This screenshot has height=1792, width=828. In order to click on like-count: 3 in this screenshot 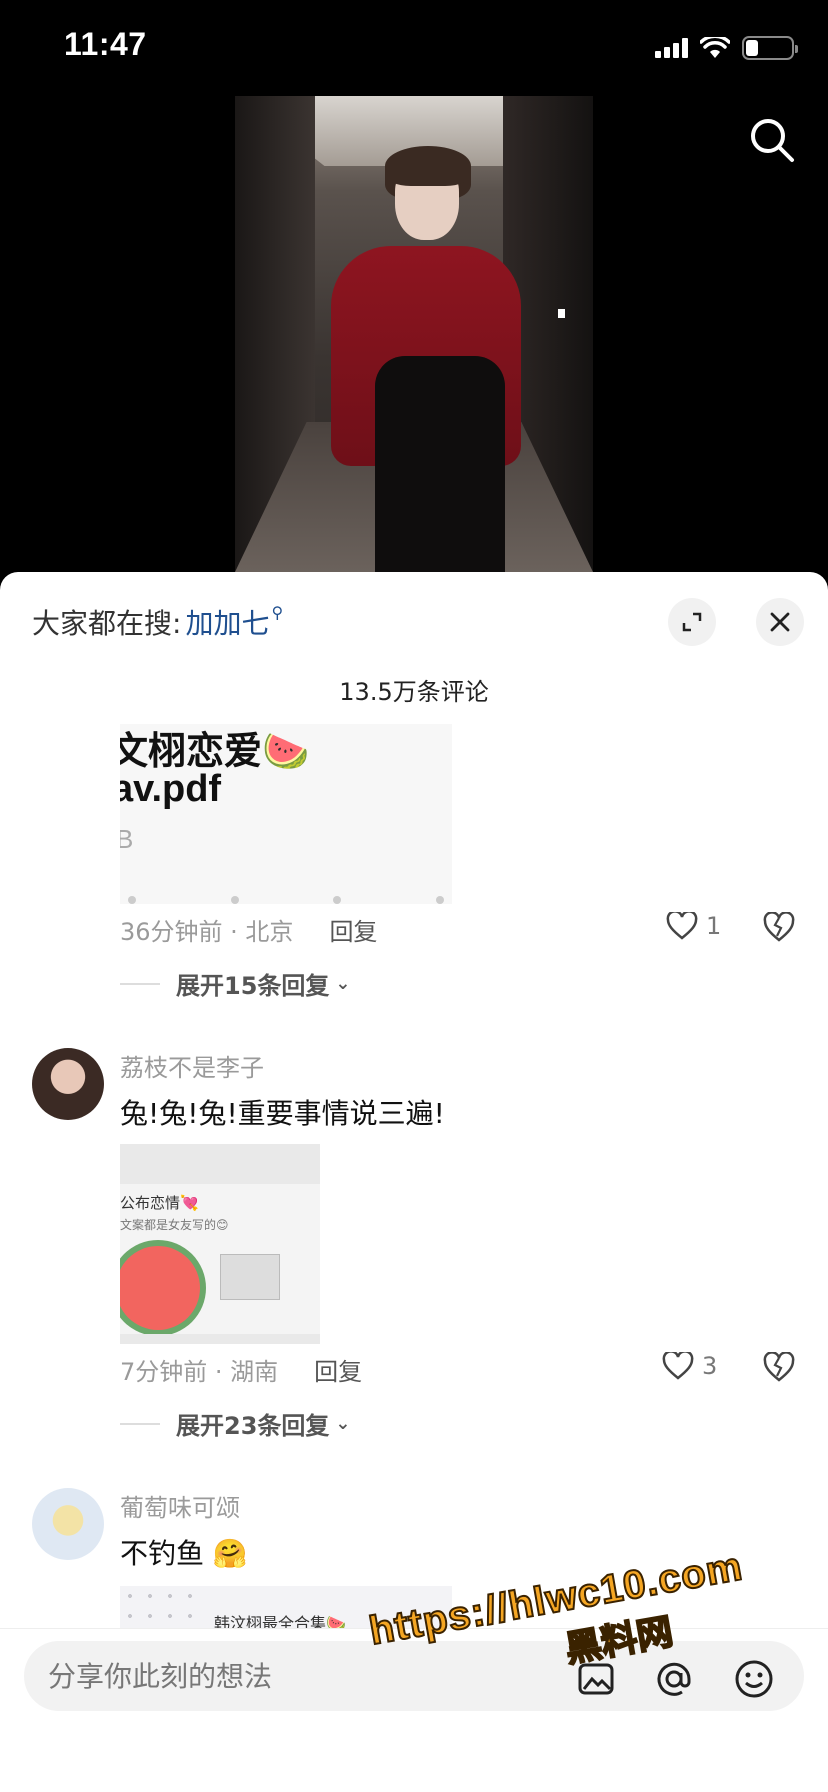, I will do `click(710, 1366)`.